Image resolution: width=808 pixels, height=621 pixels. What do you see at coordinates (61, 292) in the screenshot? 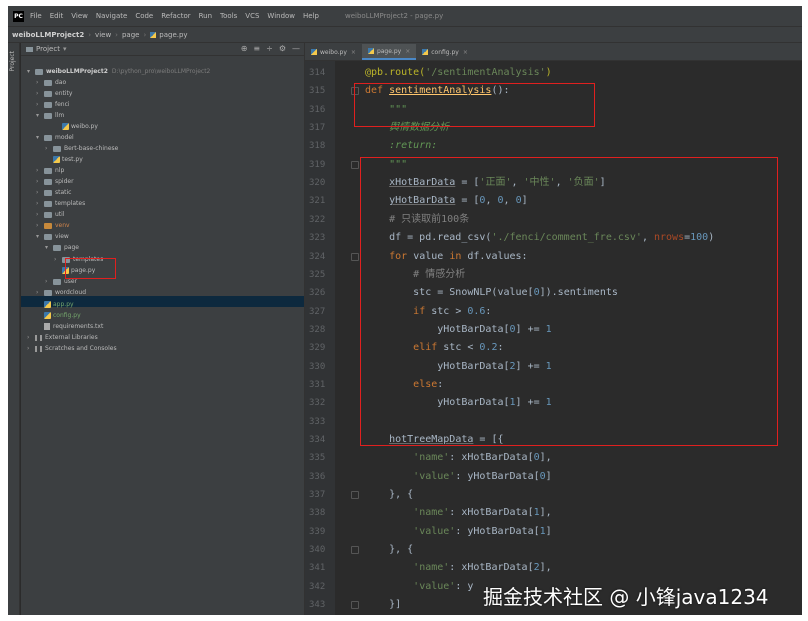
I see `tree-item: › wordcloud` at bounding box center [61, 292].